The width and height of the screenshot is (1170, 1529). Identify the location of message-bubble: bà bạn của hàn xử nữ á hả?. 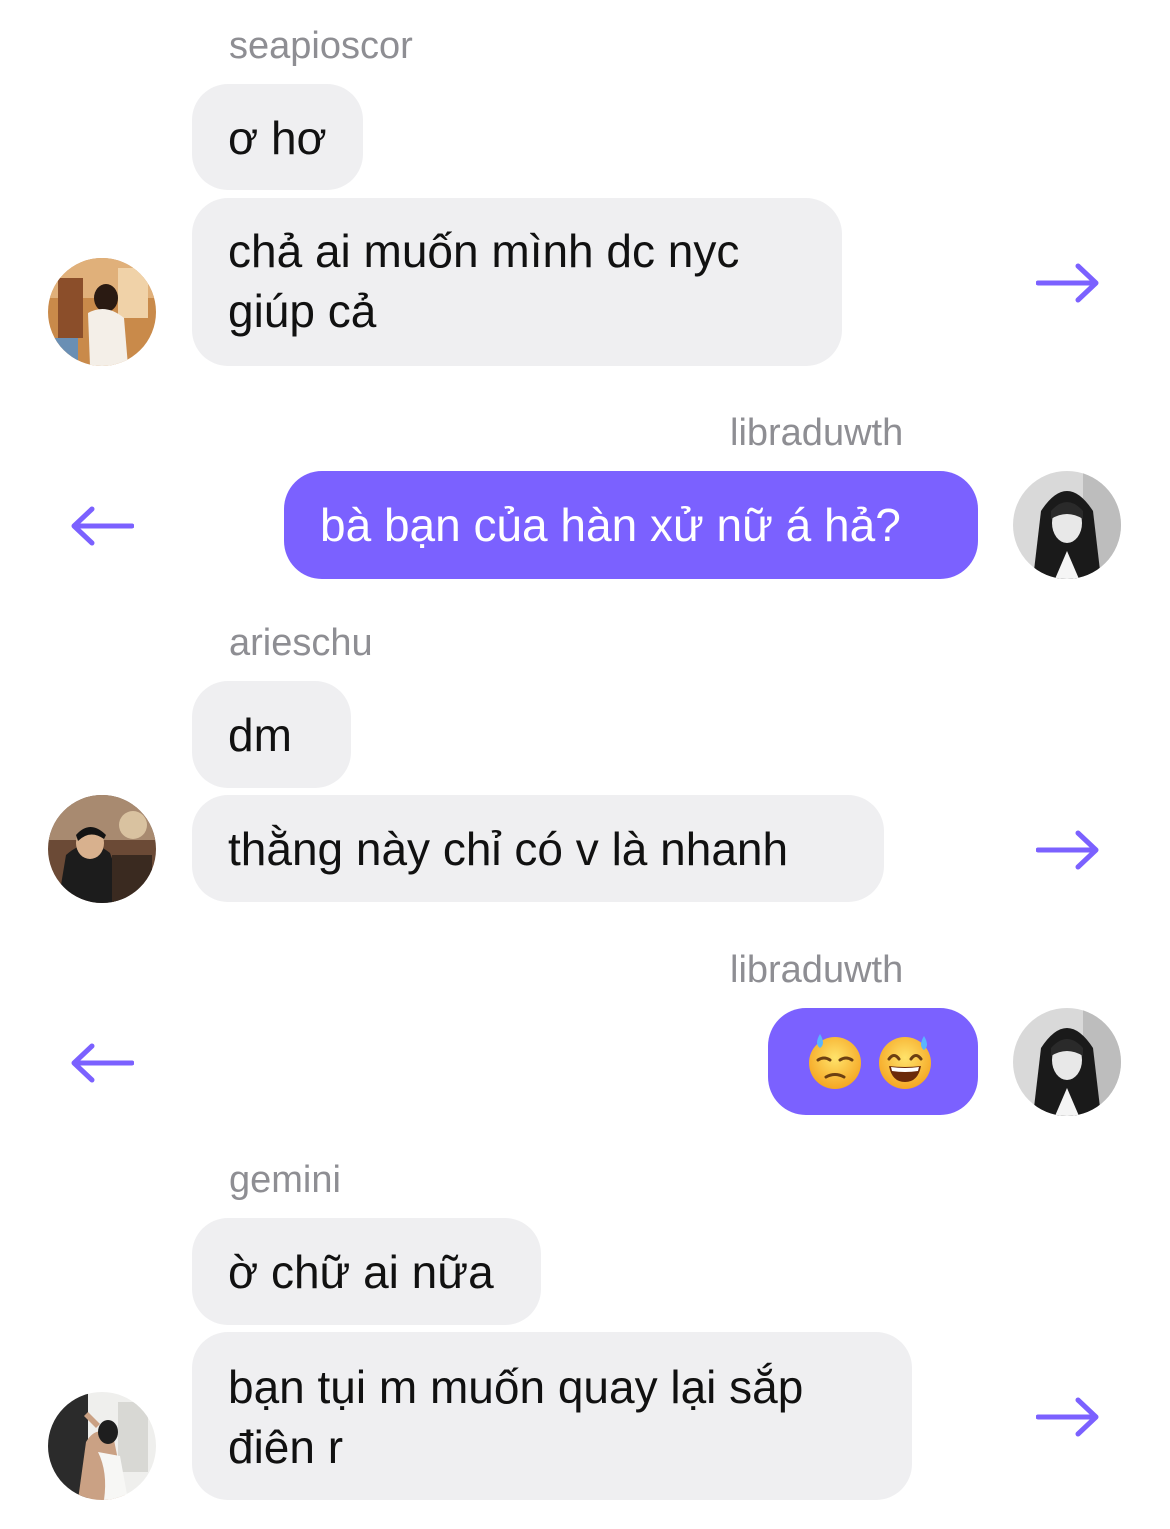
(631, 525).